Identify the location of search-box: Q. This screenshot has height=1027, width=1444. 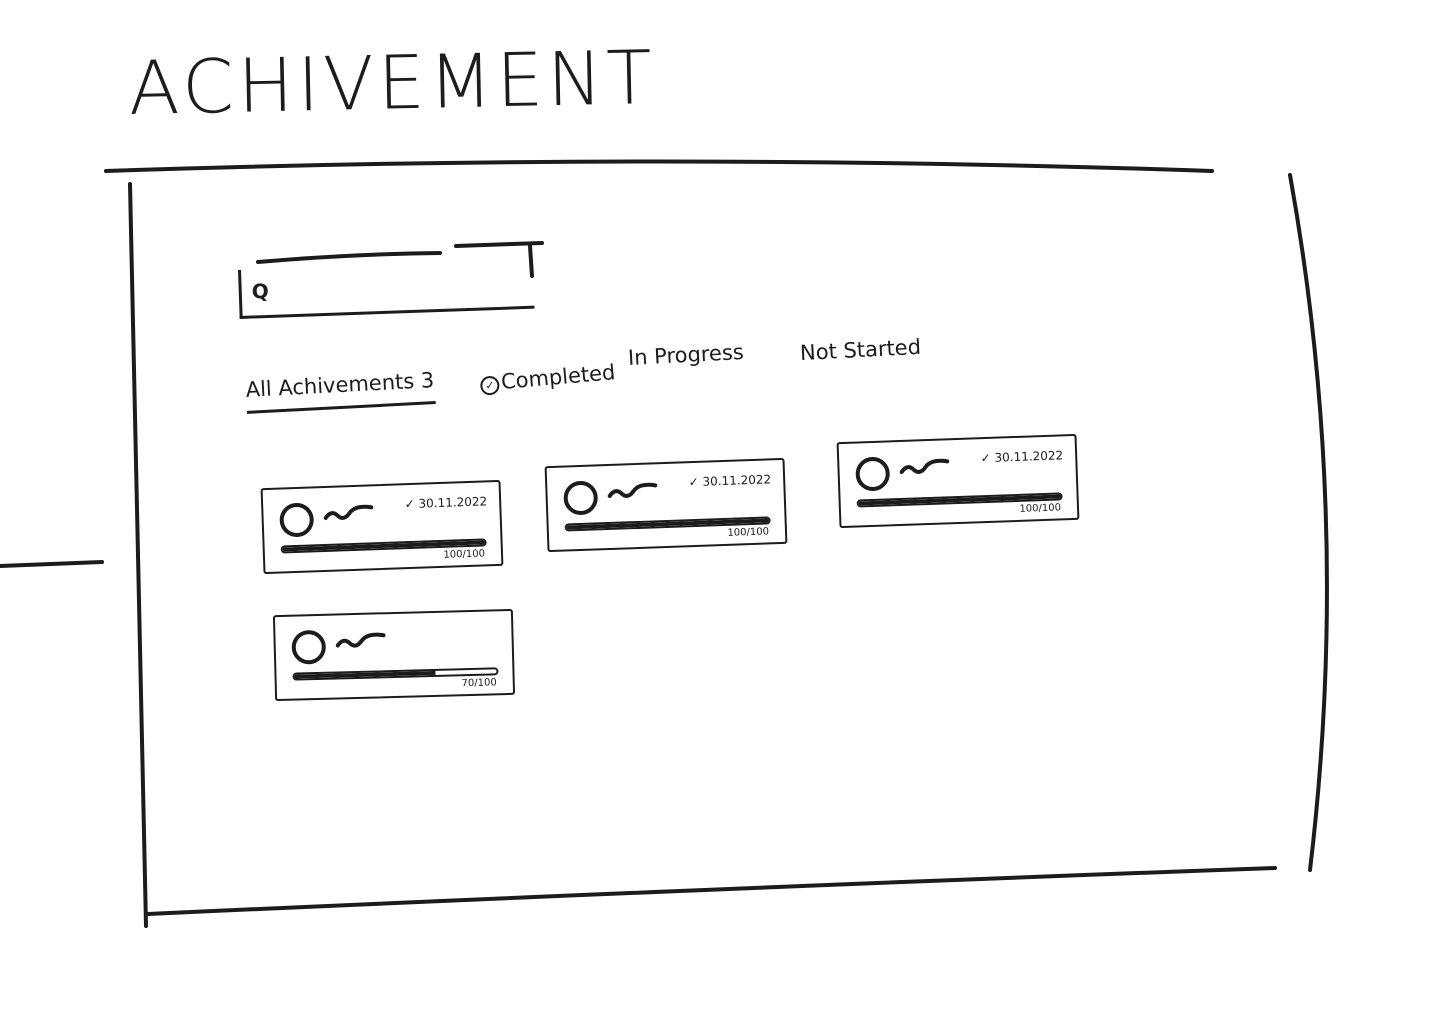
(386, 289).